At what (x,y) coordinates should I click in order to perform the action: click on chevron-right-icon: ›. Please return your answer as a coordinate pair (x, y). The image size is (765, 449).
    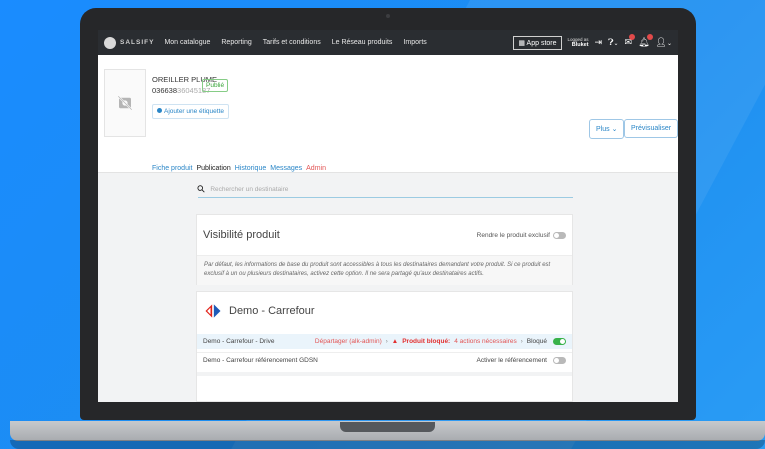
    Looking at the image, I should click on (386, 341).